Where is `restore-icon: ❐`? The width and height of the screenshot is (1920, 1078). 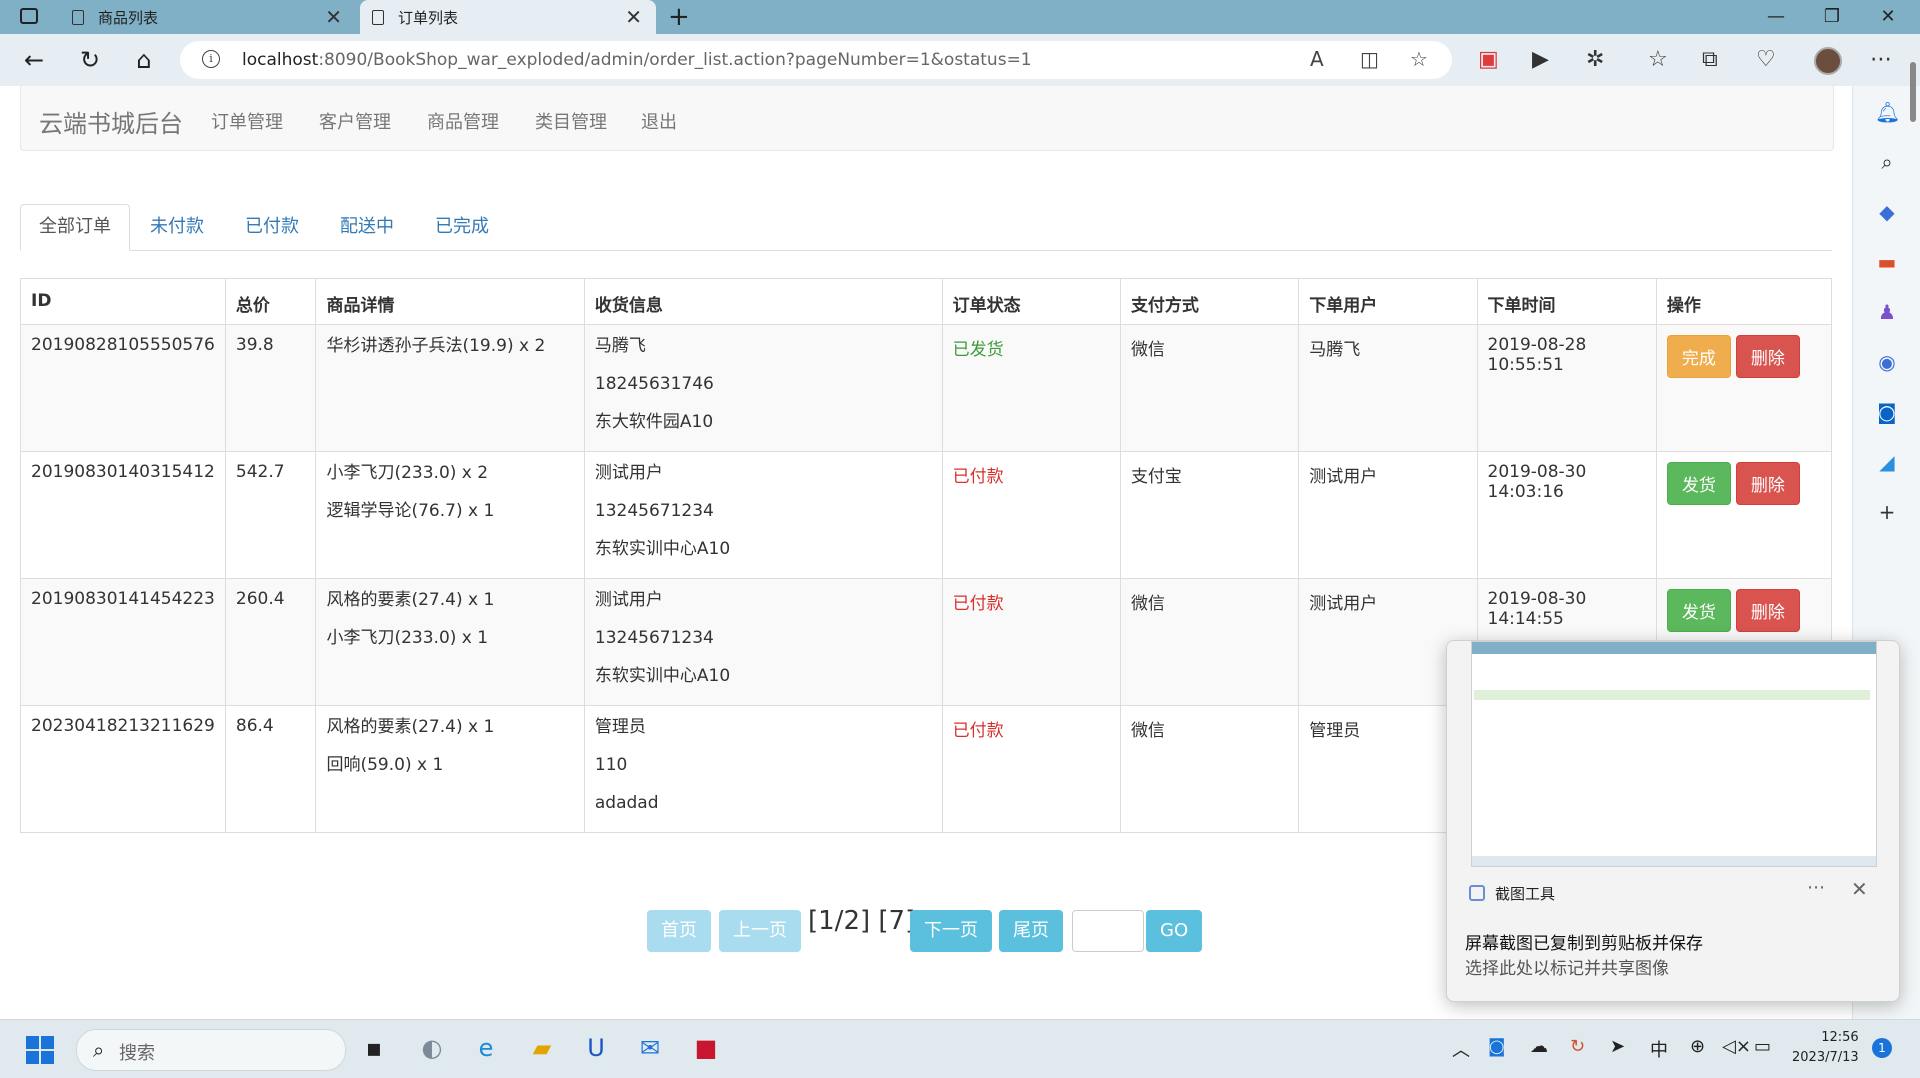
restore-icon: ❐ is located at coordinates (1832, 17).